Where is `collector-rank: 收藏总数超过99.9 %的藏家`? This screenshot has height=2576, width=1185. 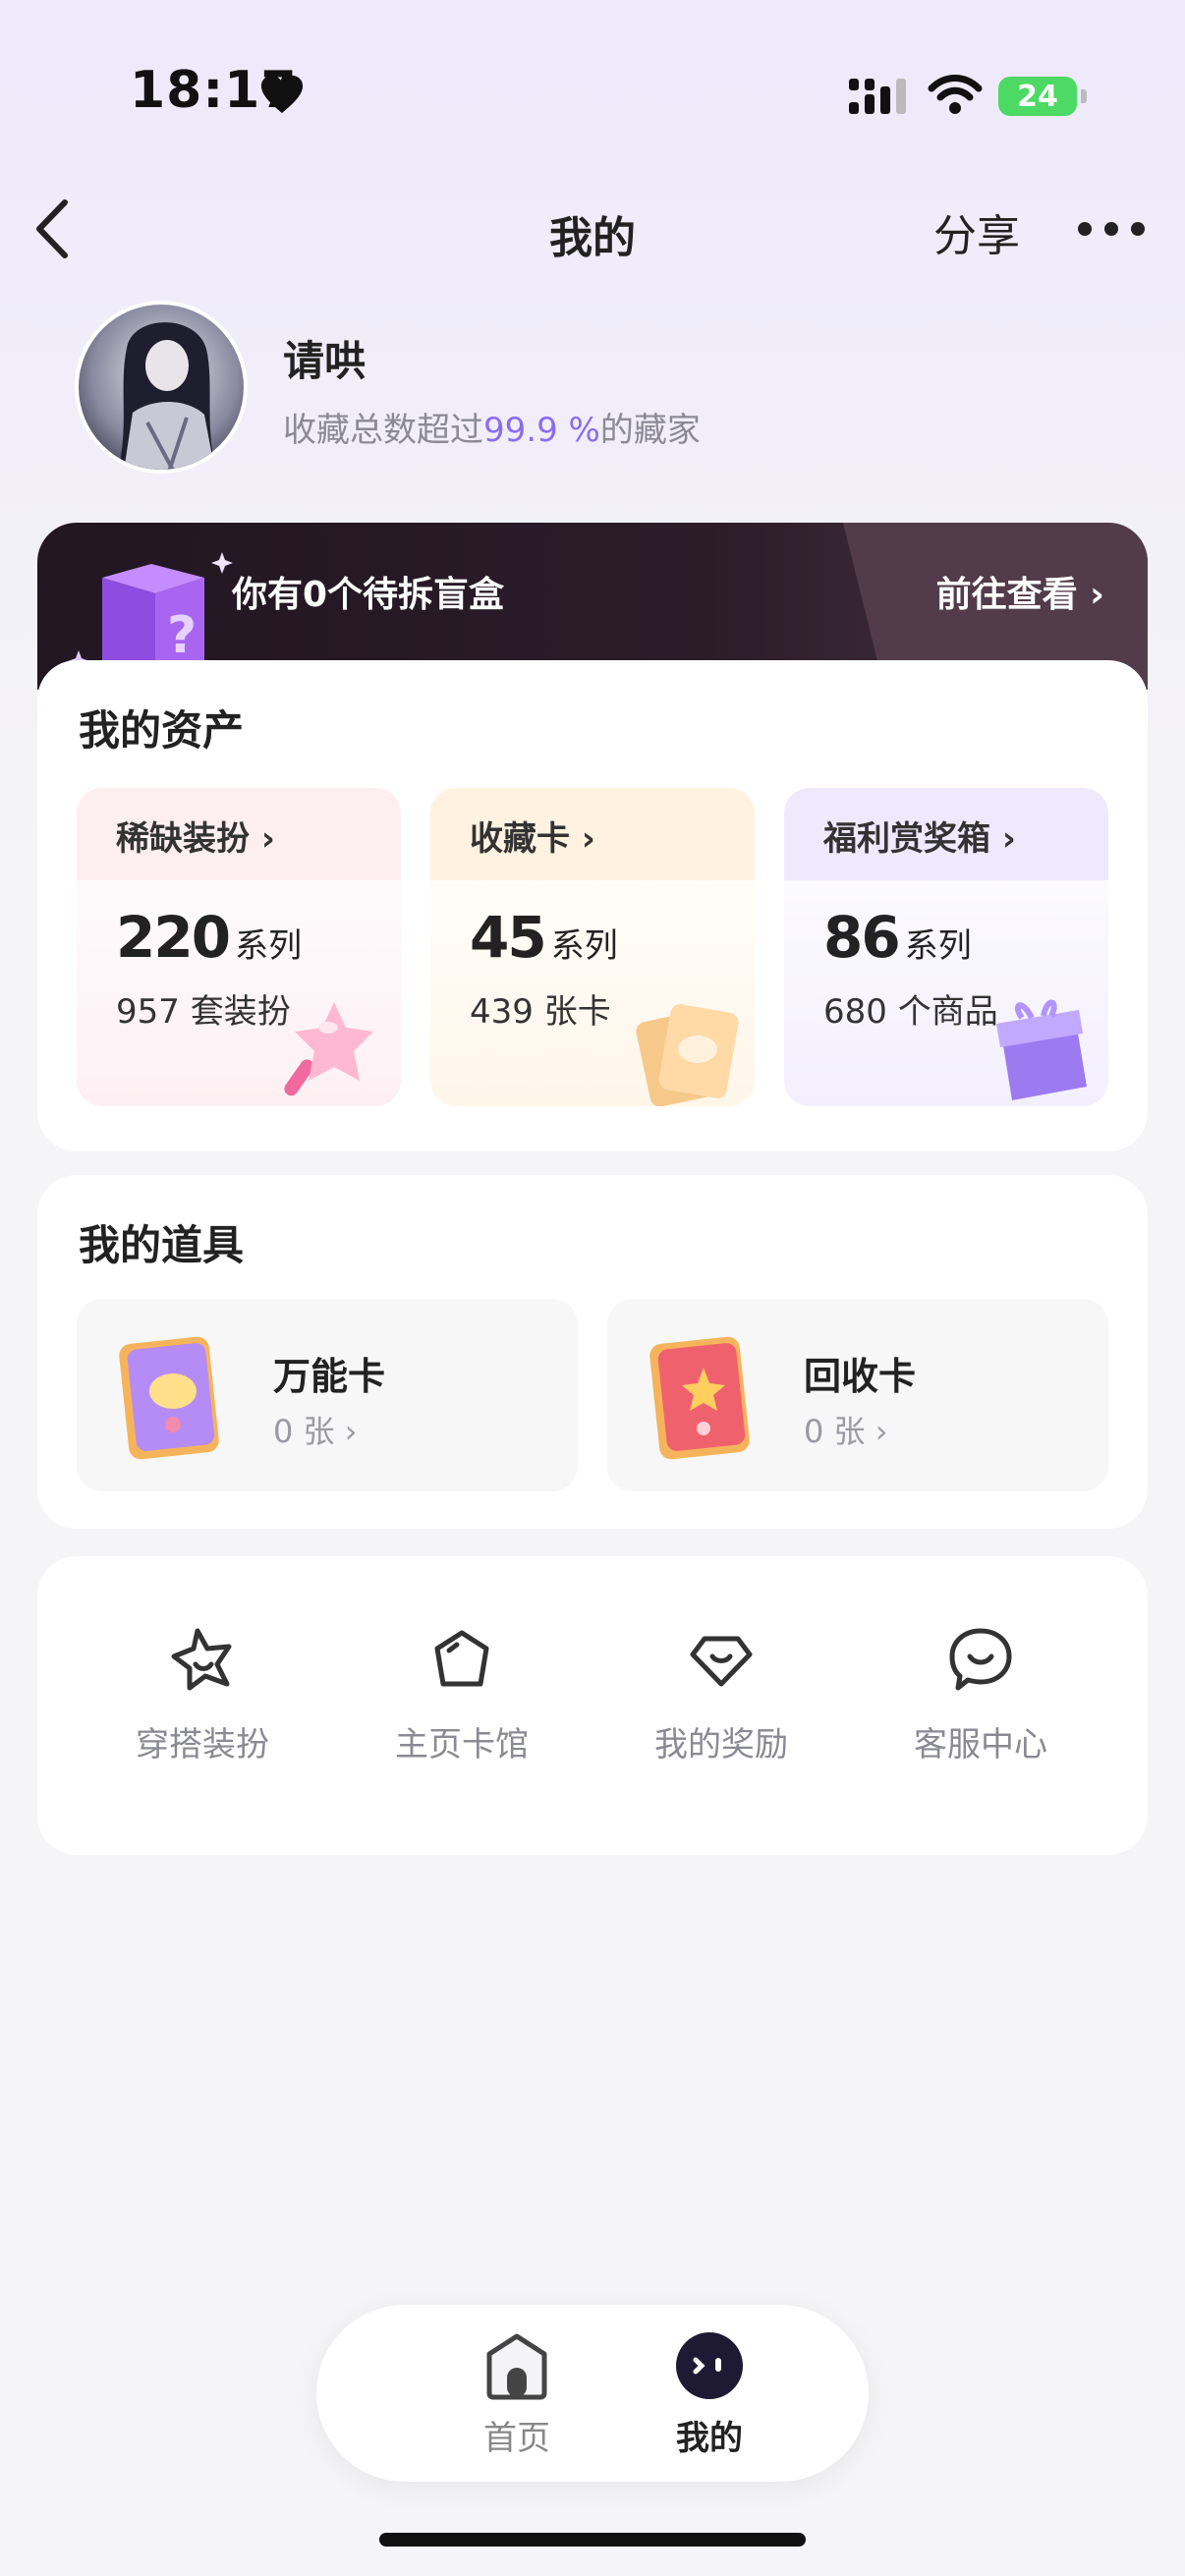
collector-rank: 收藏总数超过99.9 %的藏家 is located at coordinates (492, 427).